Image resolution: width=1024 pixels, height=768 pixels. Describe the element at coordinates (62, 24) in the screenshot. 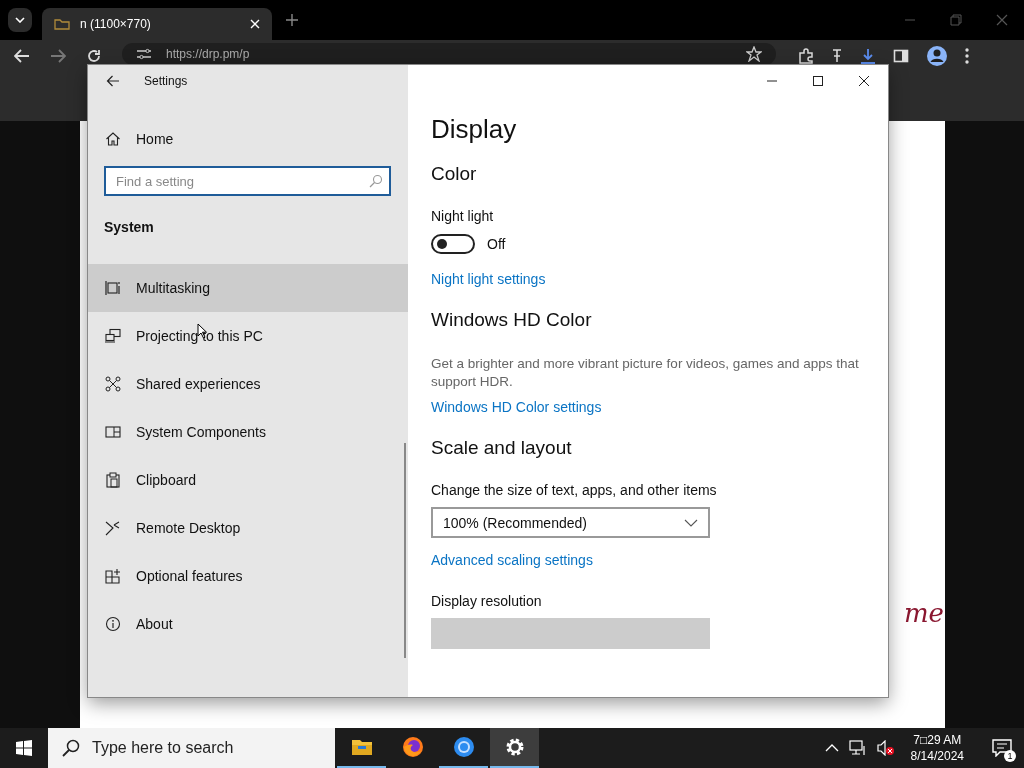

I see `folder-icon` at that location.